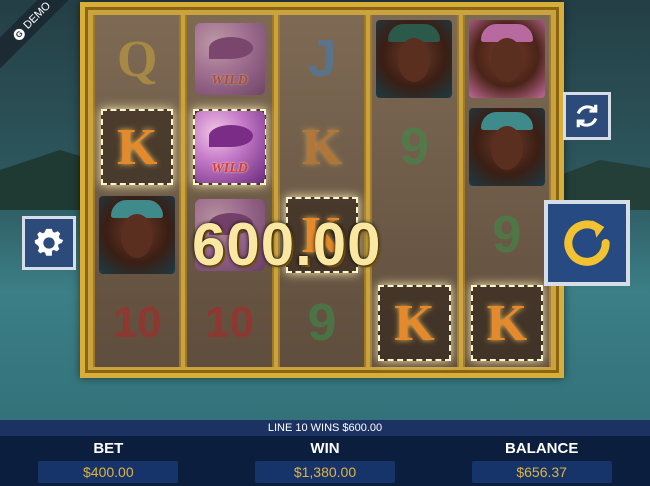 The image size is (650, 486). Describe the element at coordinates (541, 472) in the screenshot. I see `balance-value: $656.37` at that location.